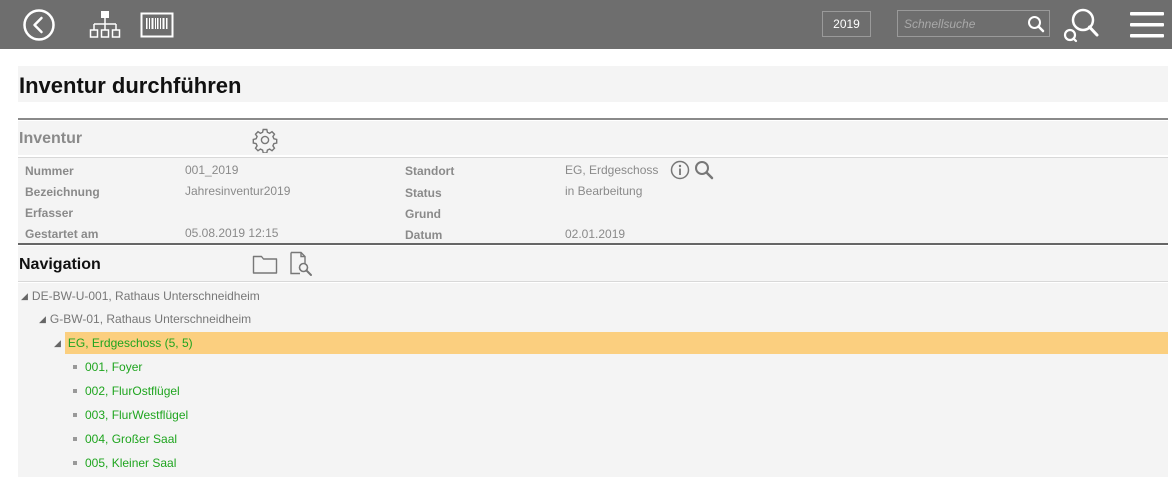 This screenshot has height=477, width=1172. Describe the element at coordinates (593, 138) in the screenshot. I see `inventur-section-header: Inventur` at that location.